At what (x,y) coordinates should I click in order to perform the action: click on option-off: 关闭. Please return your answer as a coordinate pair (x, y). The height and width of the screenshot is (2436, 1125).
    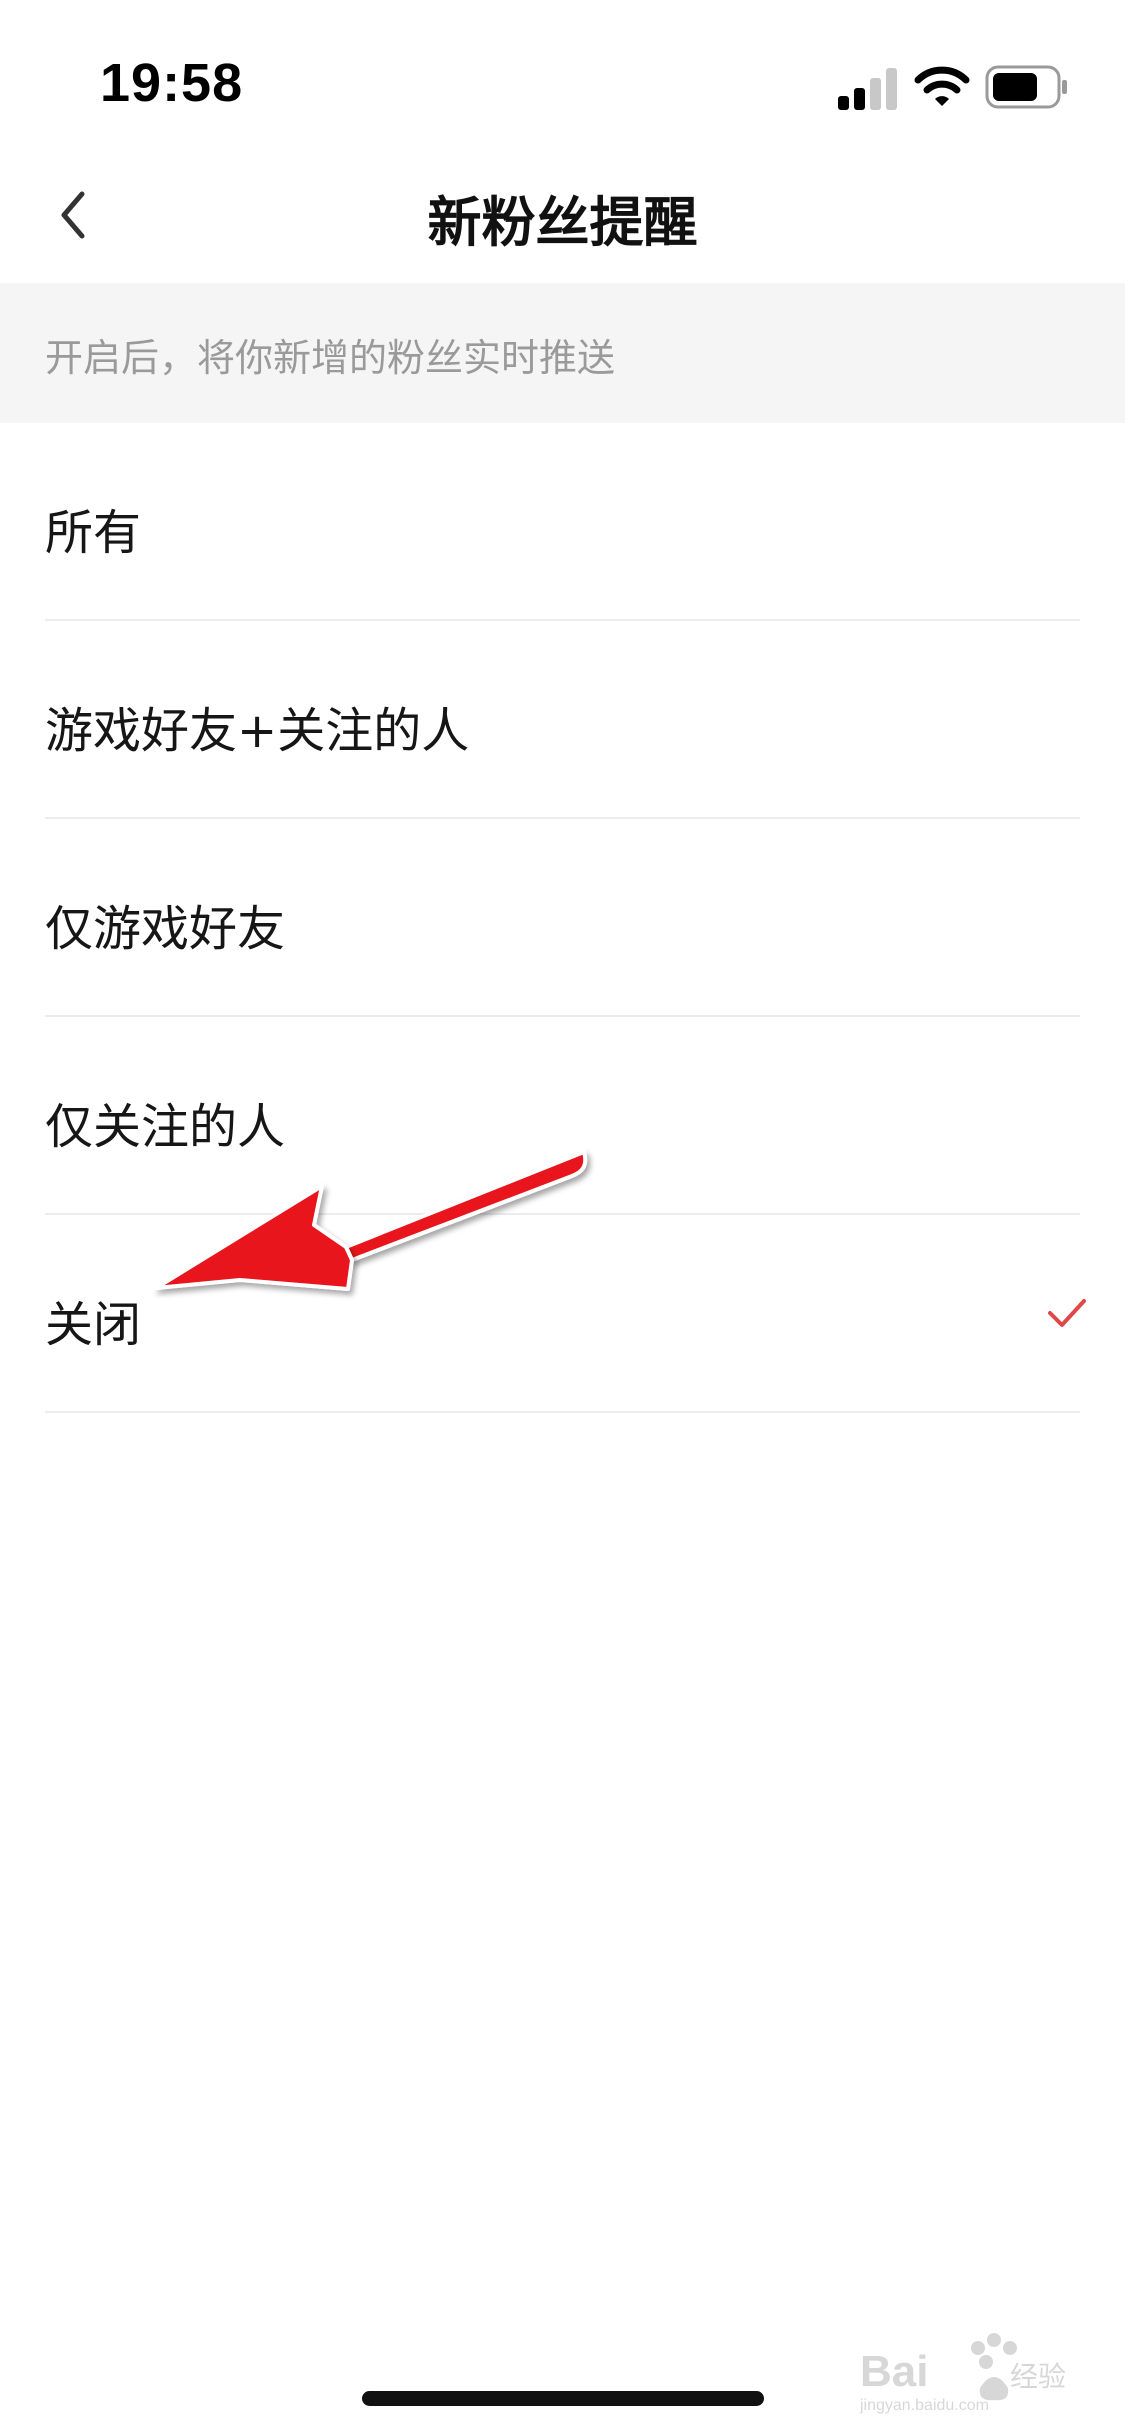
    Looking at the image, I should click on (562, 1314).